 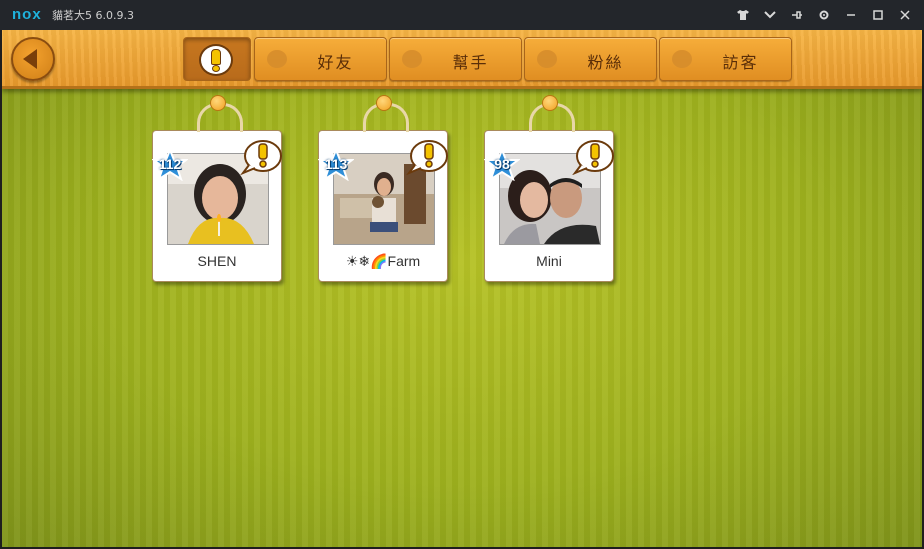 What do you see at coordinates (383, 261) in the screenshot?
I see `friend-name: ☀❄🌈Farm` at bounding box center [383, 261].